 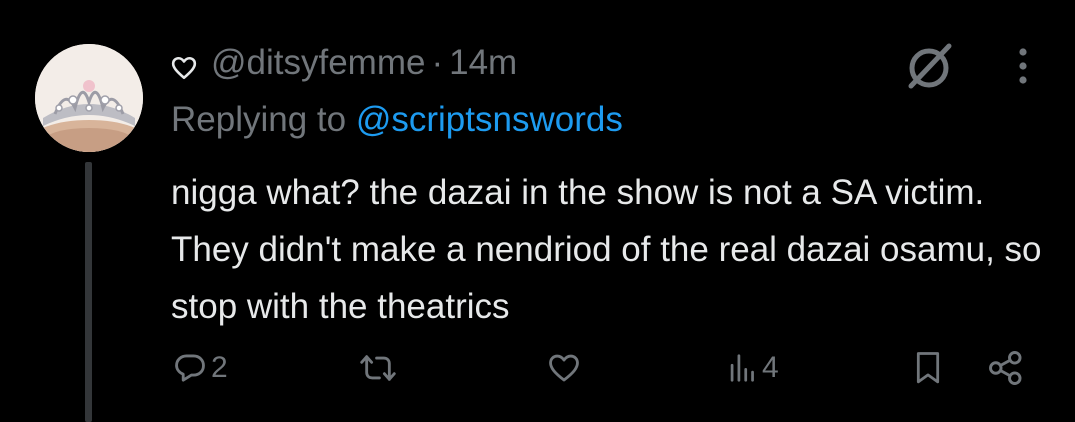 What do you see at coordinates (994, 66) in the screenshot?
I see `more-vertical-icon` at bounding box center [994, 66].